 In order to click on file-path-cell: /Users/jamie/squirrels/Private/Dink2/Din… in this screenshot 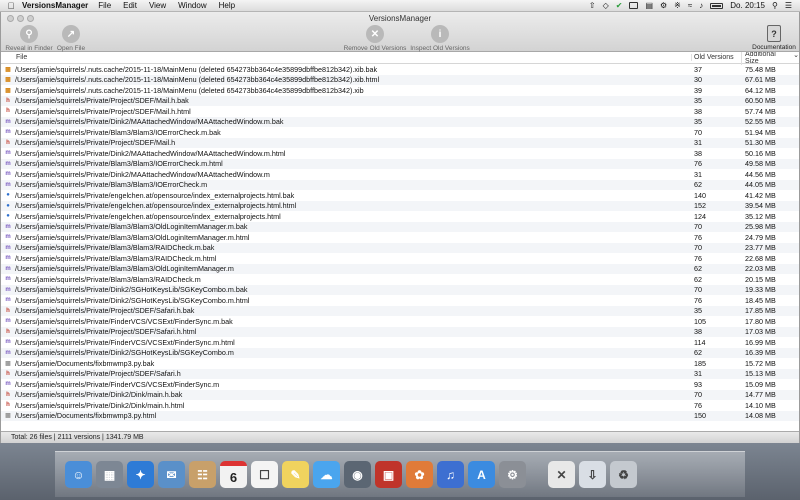, I will do `click(100, 405)`.